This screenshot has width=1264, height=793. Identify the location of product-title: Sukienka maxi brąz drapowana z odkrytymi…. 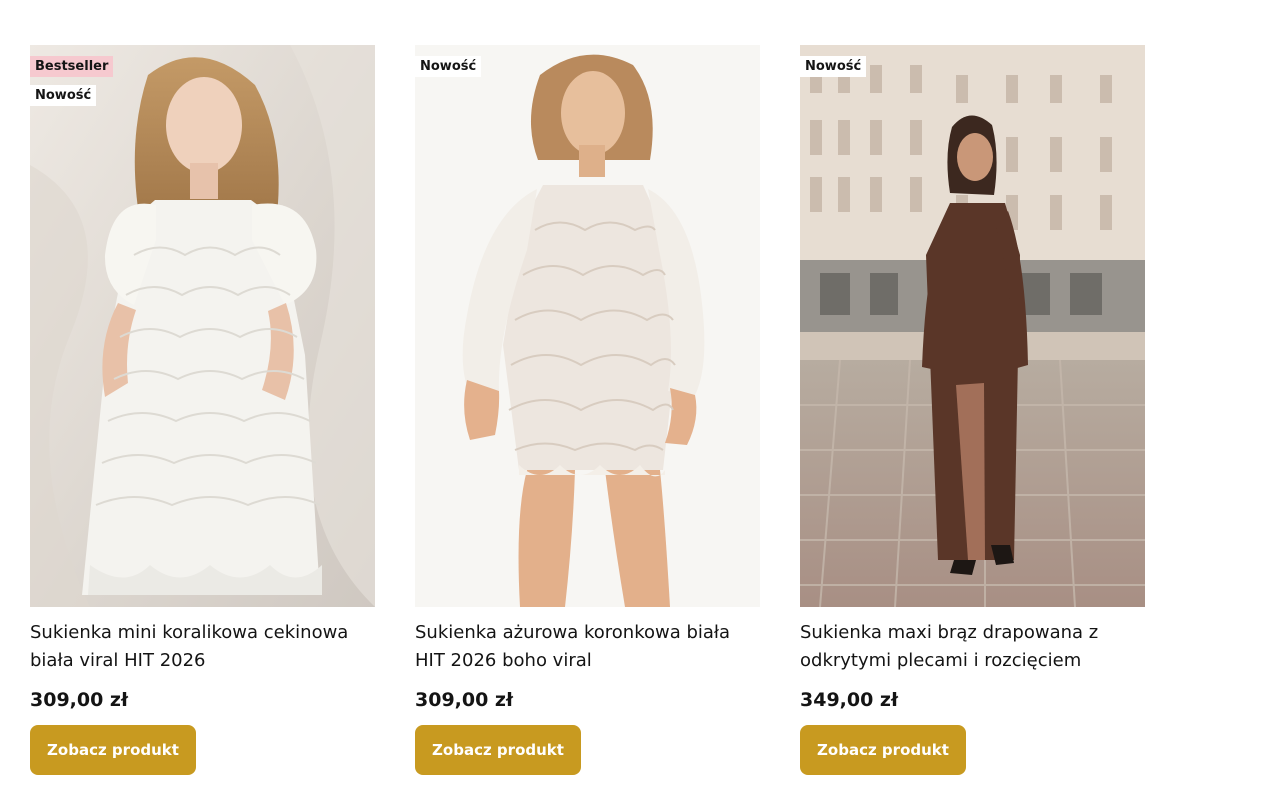
(972, 647).